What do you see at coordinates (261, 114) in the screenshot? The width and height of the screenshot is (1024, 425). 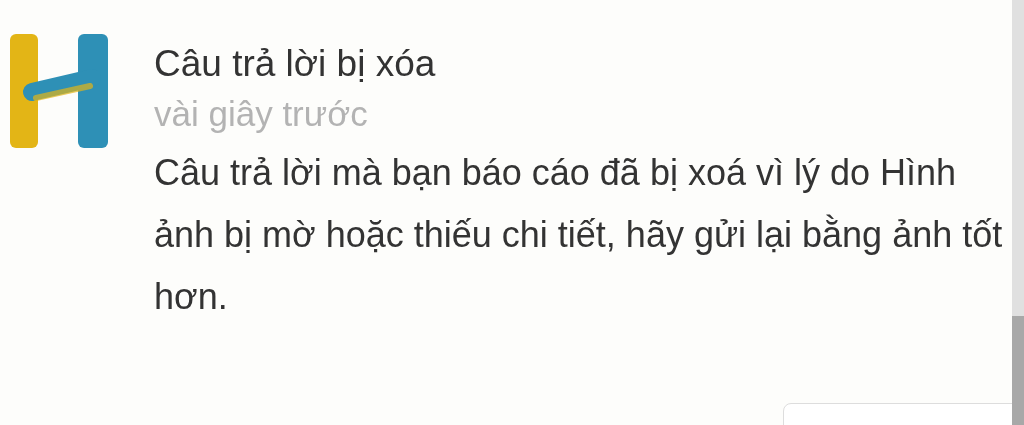 I see `timestamp: vài giây trước` at bounding box center [261, 114].